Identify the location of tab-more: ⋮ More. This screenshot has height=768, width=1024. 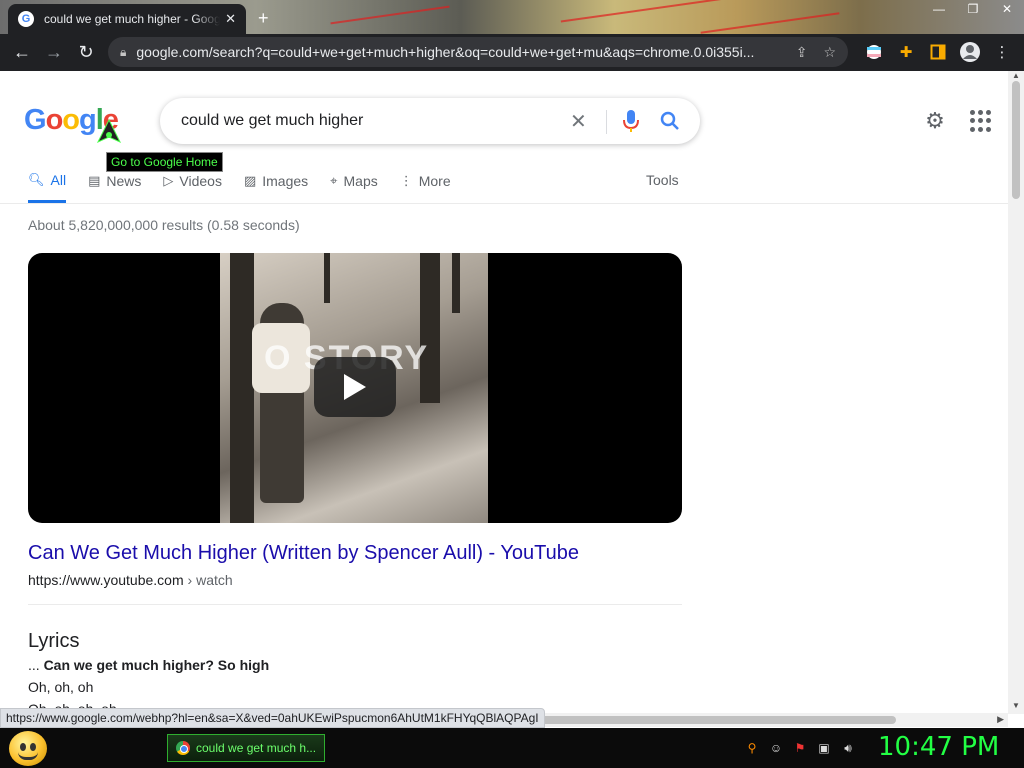
(425, 181).